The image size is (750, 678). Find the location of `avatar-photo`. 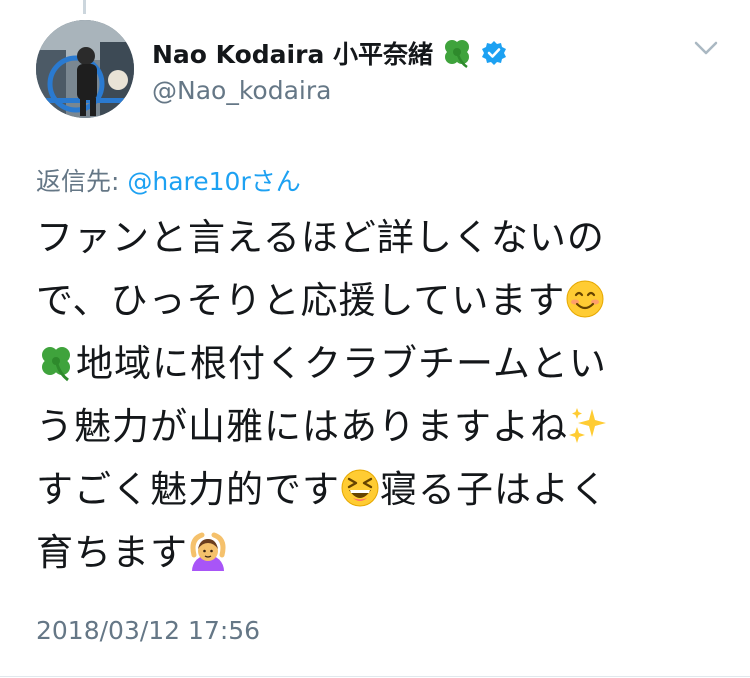

avatar-photo is located at coordinates (85, 69).